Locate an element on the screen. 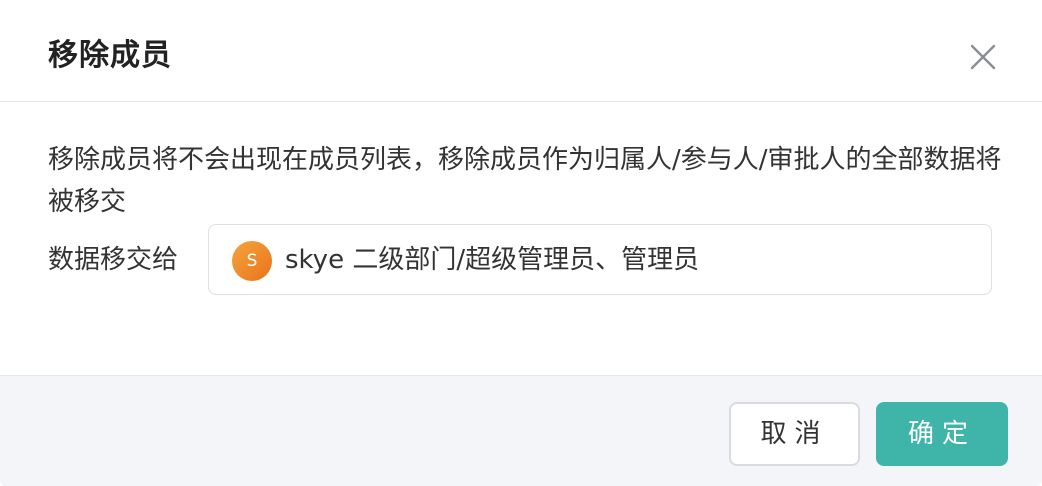 The width and height of the screenshot is (1042, 486). avatar: S is located at coordinates (252, 261).